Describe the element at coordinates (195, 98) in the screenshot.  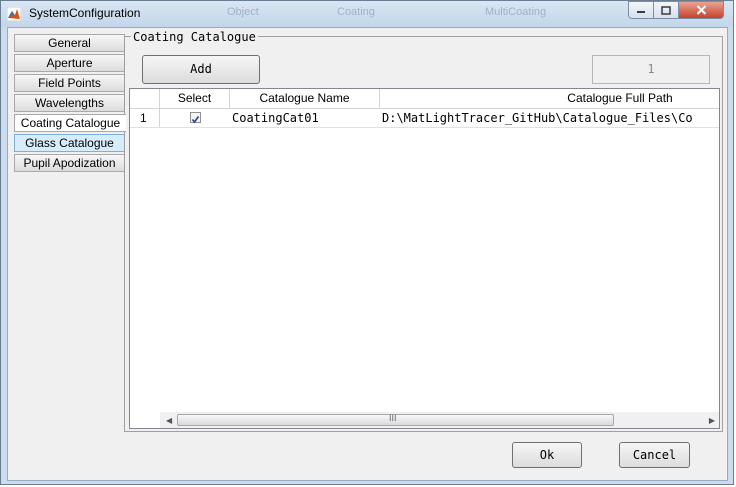
I see `column-header-select: Select` at that location.